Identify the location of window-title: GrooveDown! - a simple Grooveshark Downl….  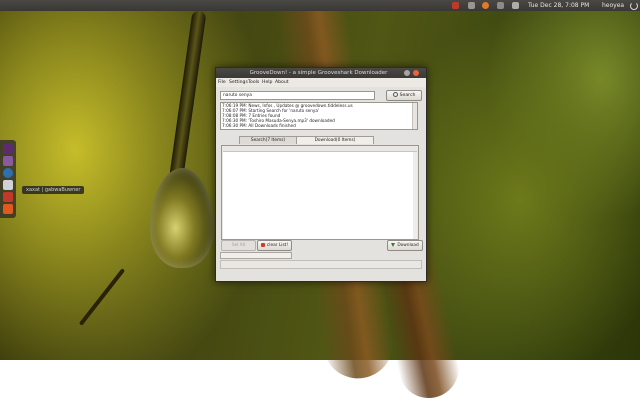
(318, 73).